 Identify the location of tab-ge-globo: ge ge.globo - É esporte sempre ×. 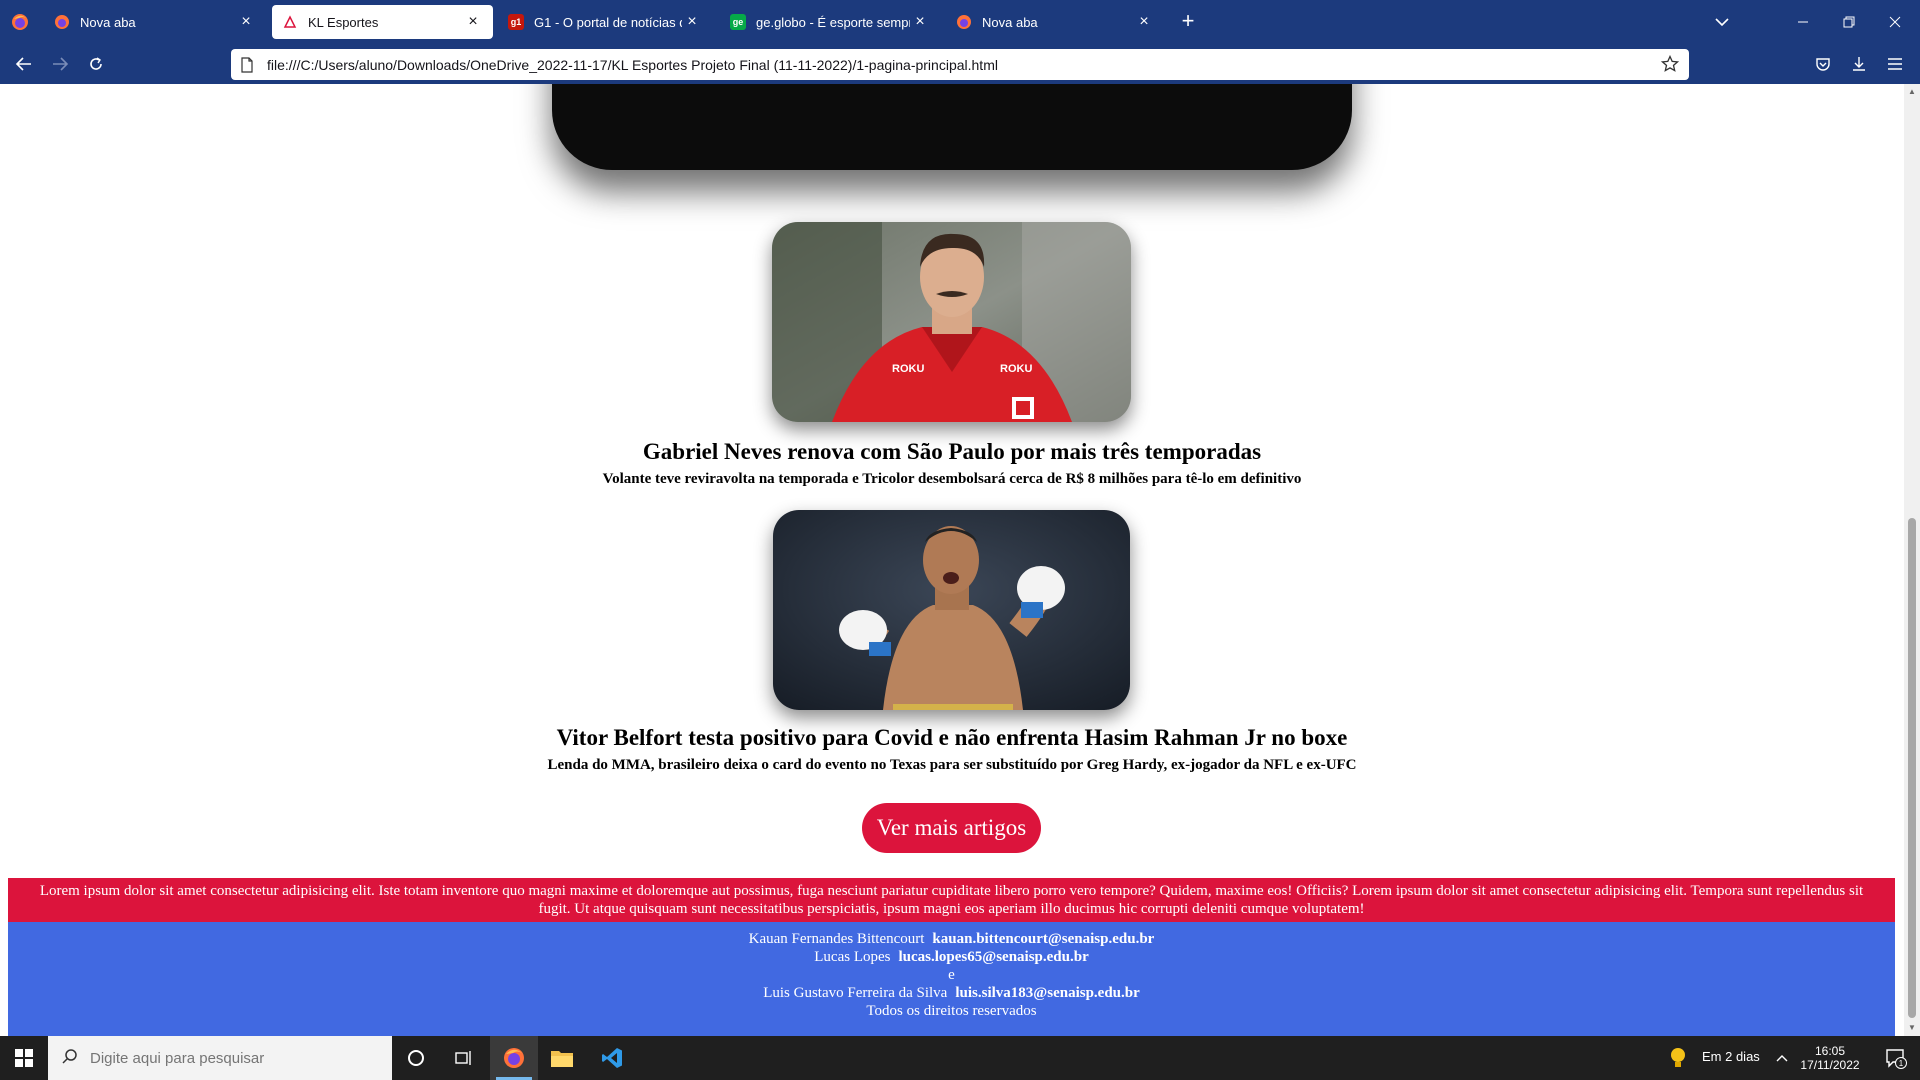
(830, 22).